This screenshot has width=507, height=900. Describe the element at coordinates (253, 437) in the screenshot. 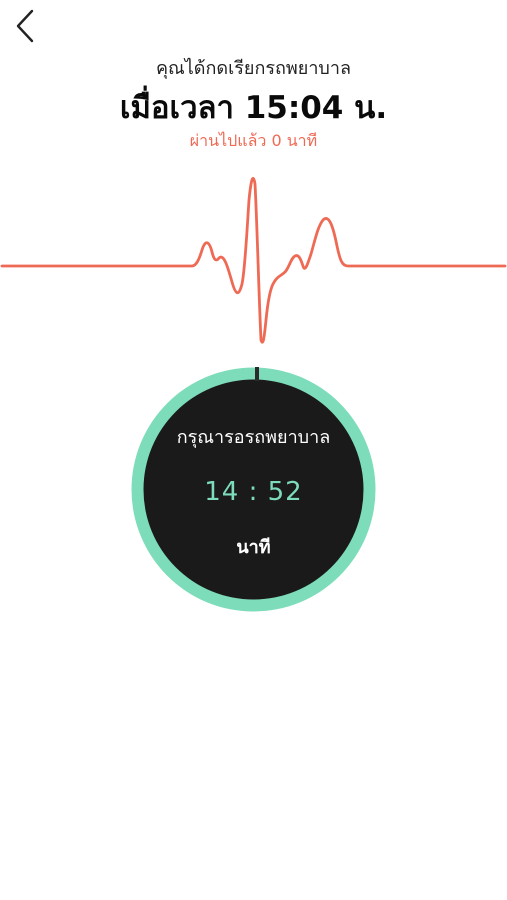

I see `timer-label: กรุณารอรถพยาบาล` at that location.